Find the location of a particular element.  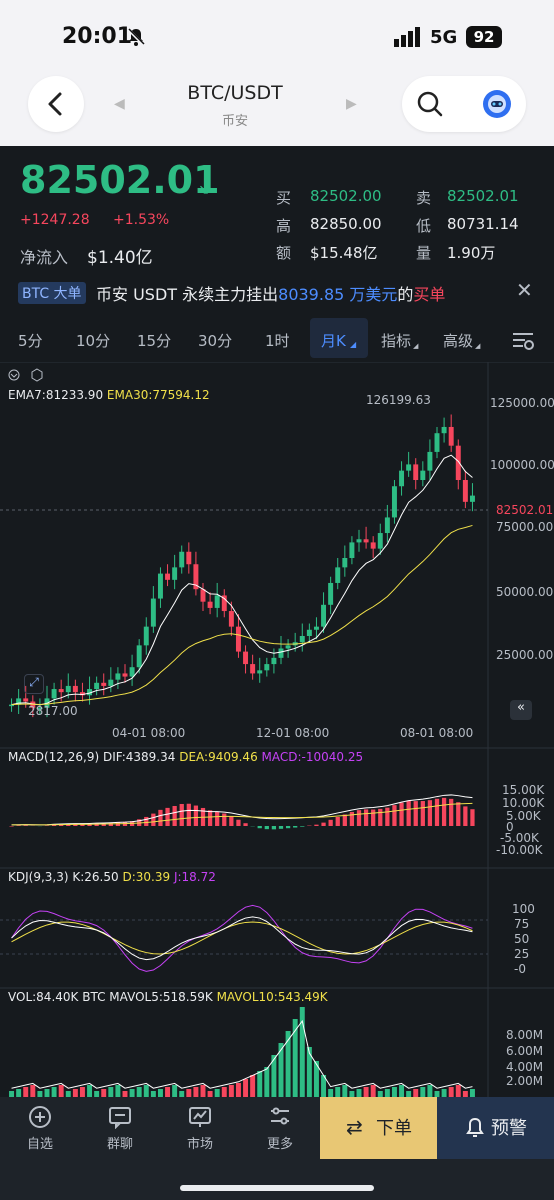

tab-monthly: 月K is located at coordinates (333, 340).